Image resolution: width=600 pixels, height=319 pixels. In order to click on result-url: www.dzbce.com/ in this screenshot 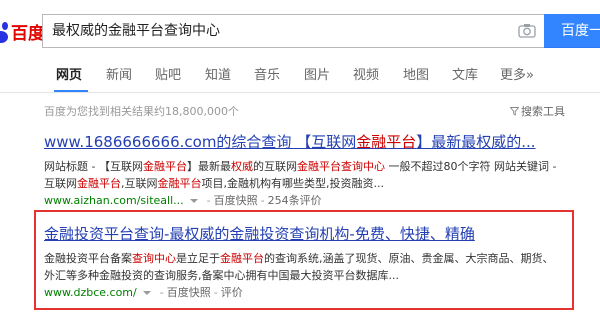, I will do `click(90, 292)`.